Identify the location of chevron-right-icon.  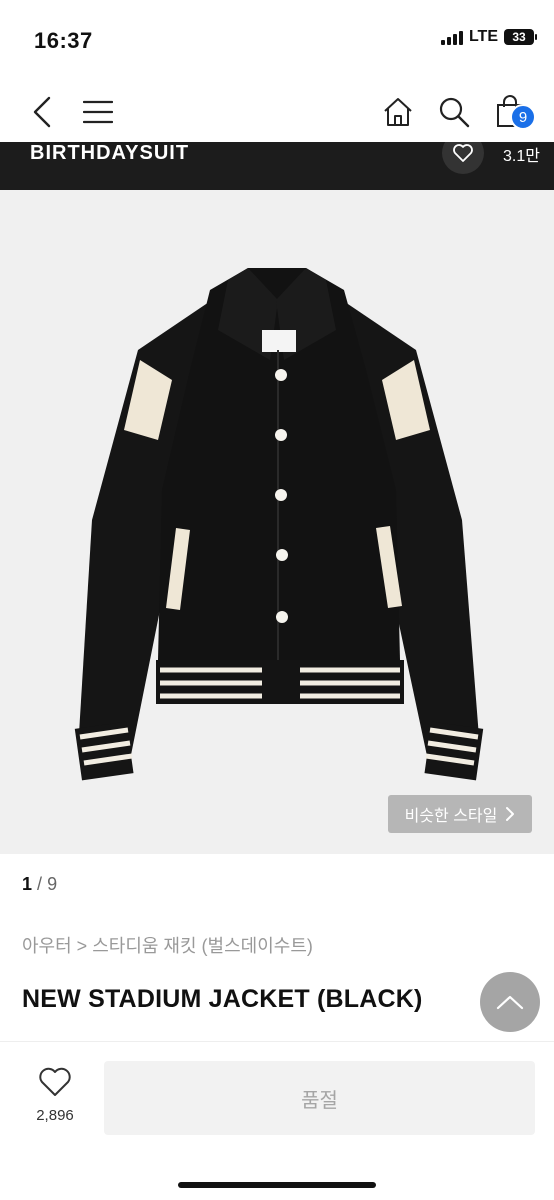
(510, 814).